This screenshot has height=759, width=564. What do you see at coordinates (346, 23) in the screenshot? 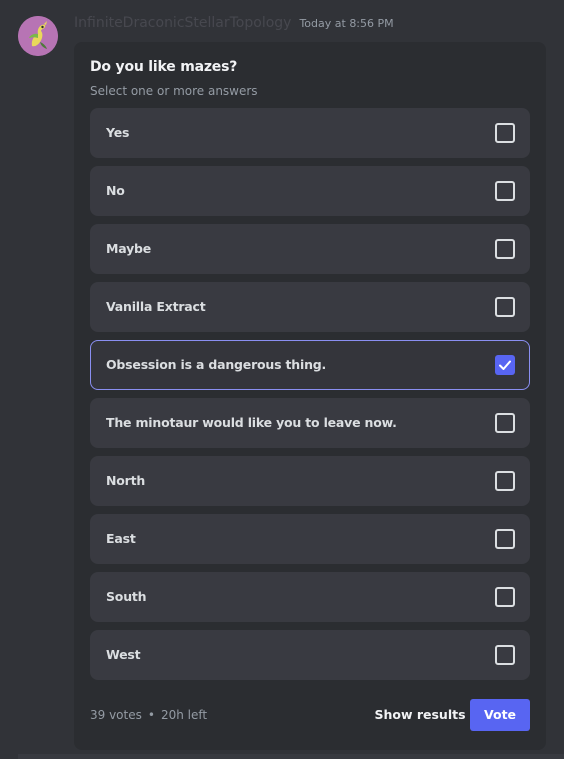
I see `timestamp: Today at 8:56 PM` at bounding box center [346, 23].